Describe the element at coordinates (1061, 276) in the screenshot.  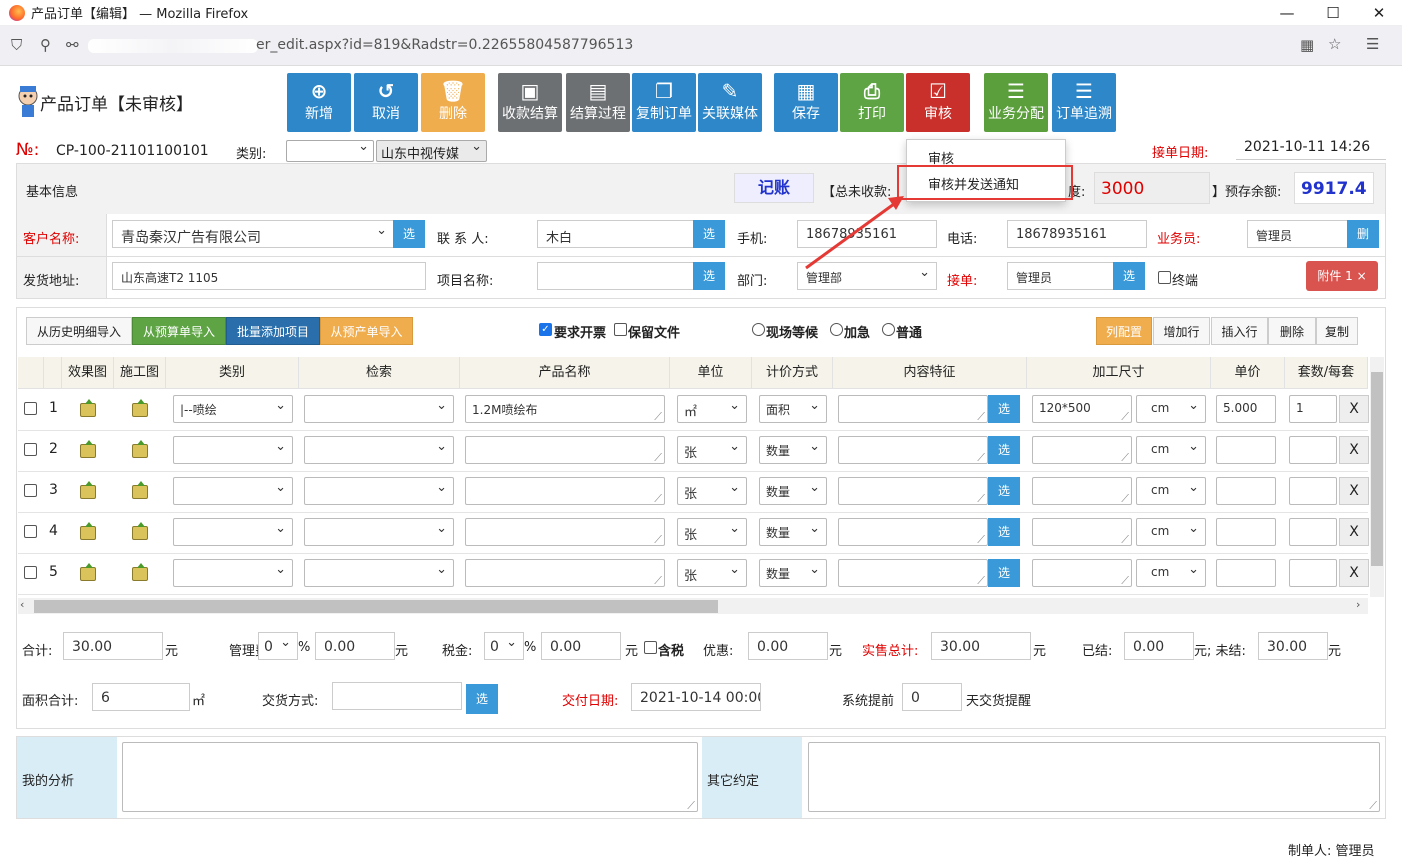
I see `receiver-input: 管理员` at that location.